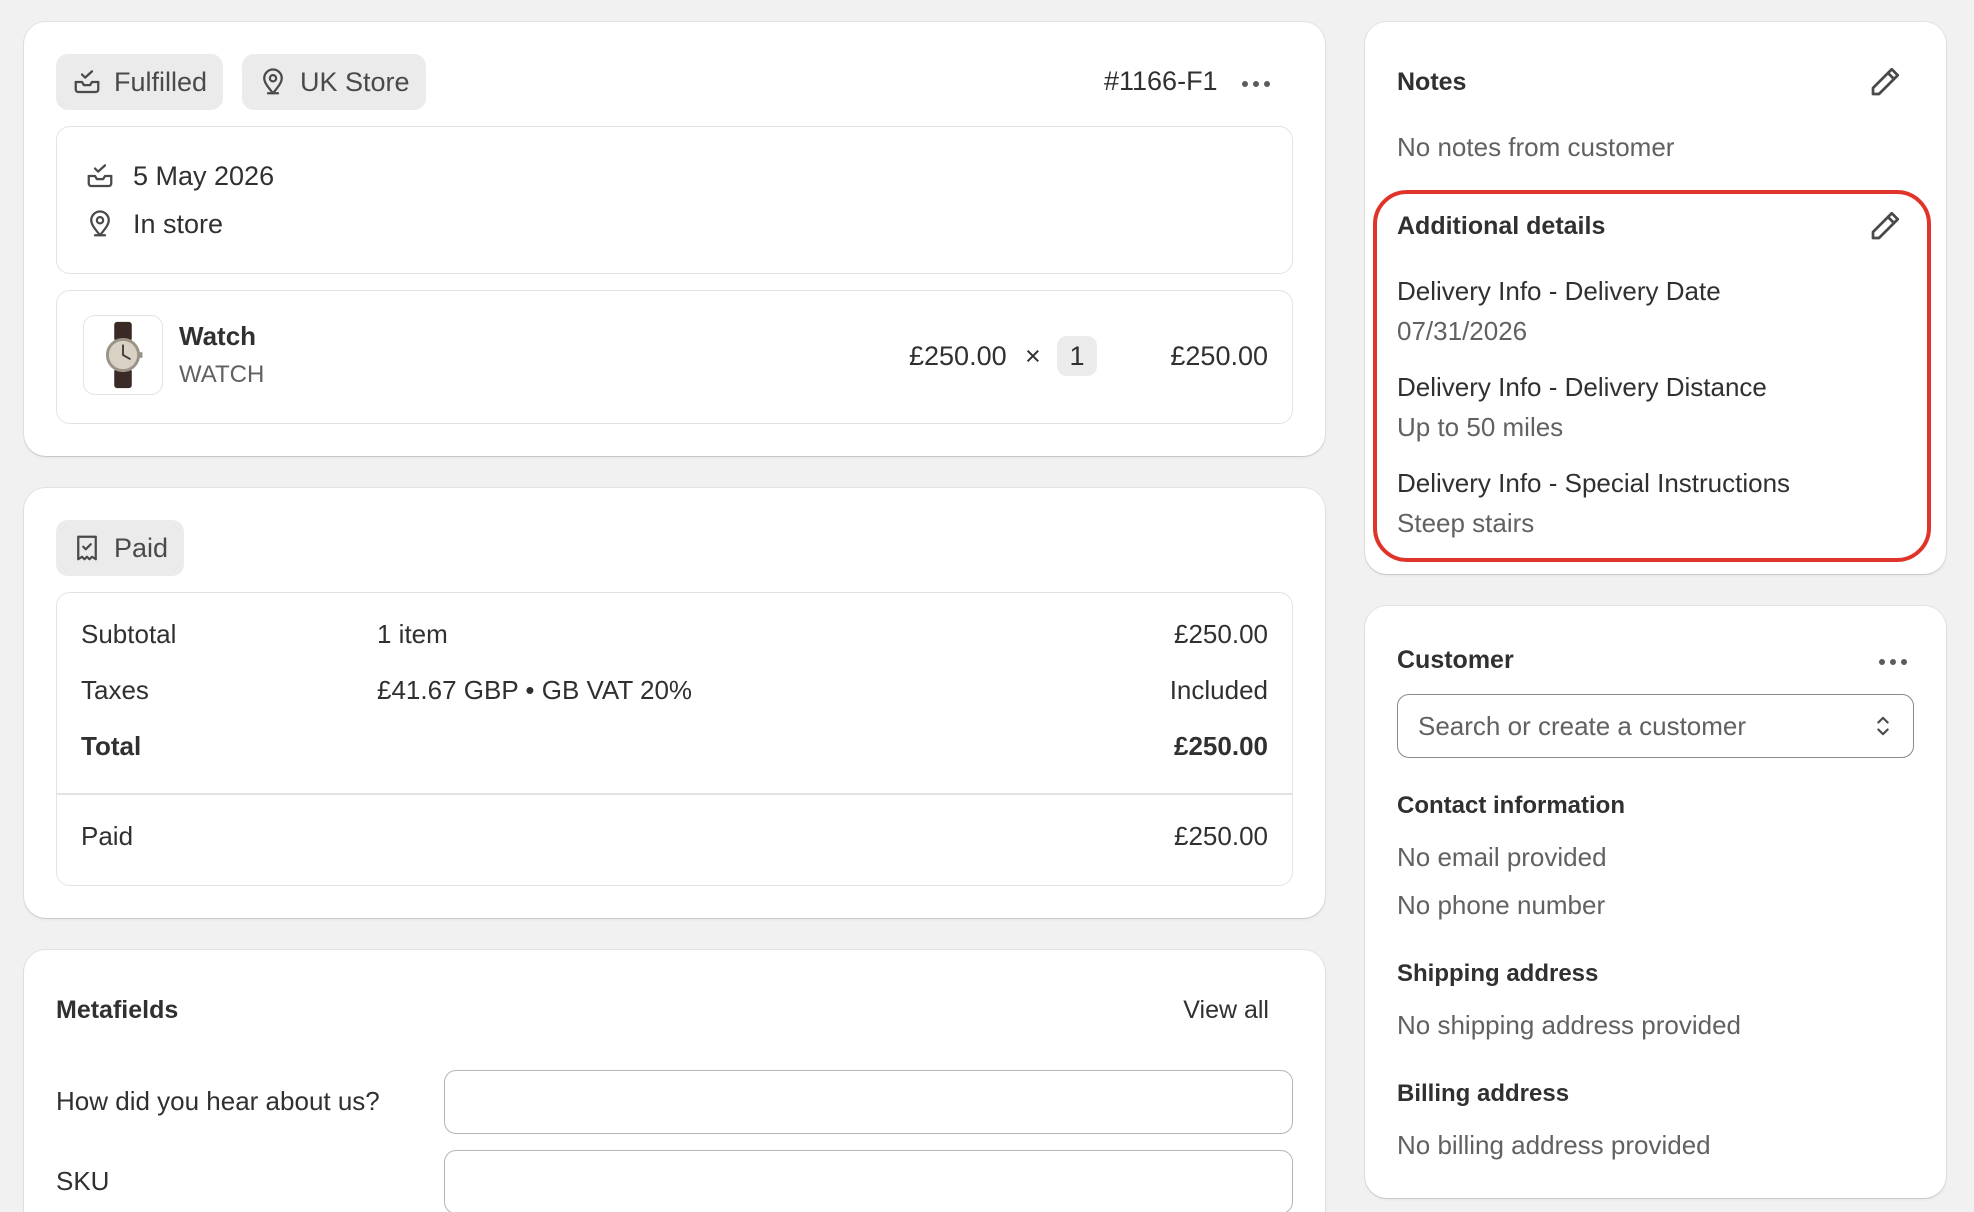 Image resolution: width=1974 pixels, height=1212 pixels. What do you see at coordinates (1511, 805) in the screenshot?
I see `contact-info-heading: Contact information` at bounding box center [1511, 805].